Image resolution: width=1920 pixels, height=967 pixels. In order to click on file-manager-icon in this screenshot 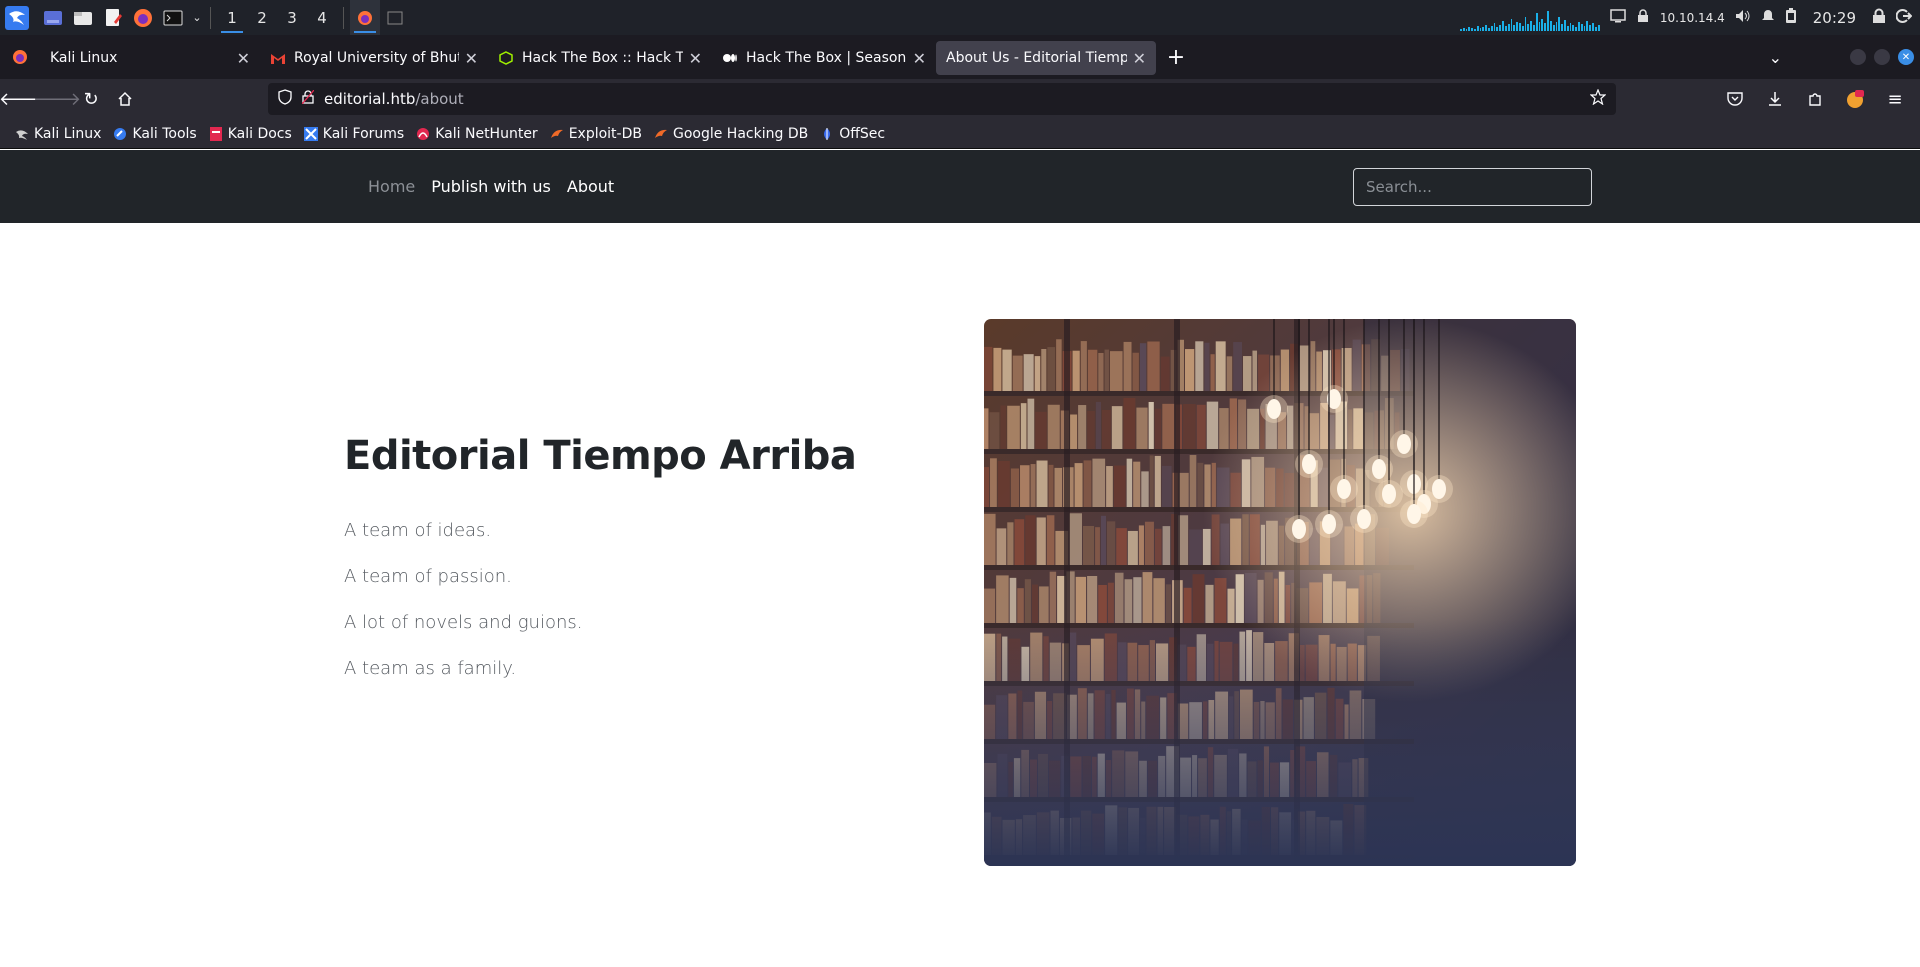, I will do `click(83, 18)`.